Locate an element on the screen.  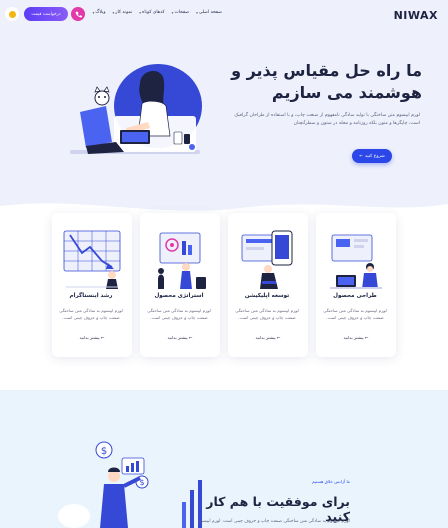
phone-button is located at coordinates (78, 14).